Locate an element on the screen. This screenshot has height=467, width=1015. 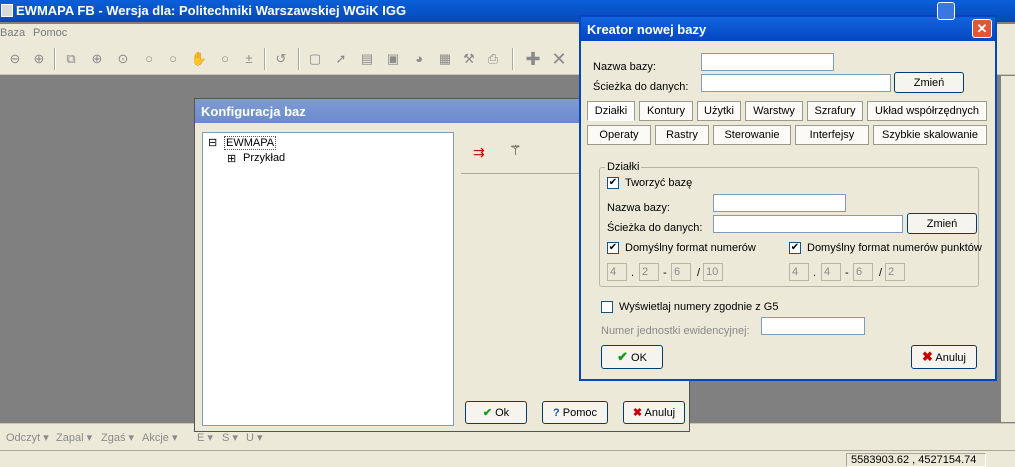
group-path-label: Ścieżka do danych: is located at coordinates (655, 228).